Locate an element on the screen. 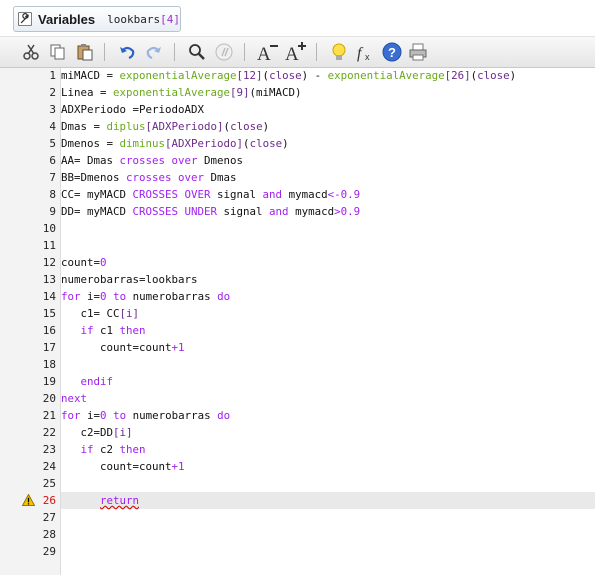  code-text: Dmenos = diminus[ADXPeriodo](close) is located at coordinates (328, 143).